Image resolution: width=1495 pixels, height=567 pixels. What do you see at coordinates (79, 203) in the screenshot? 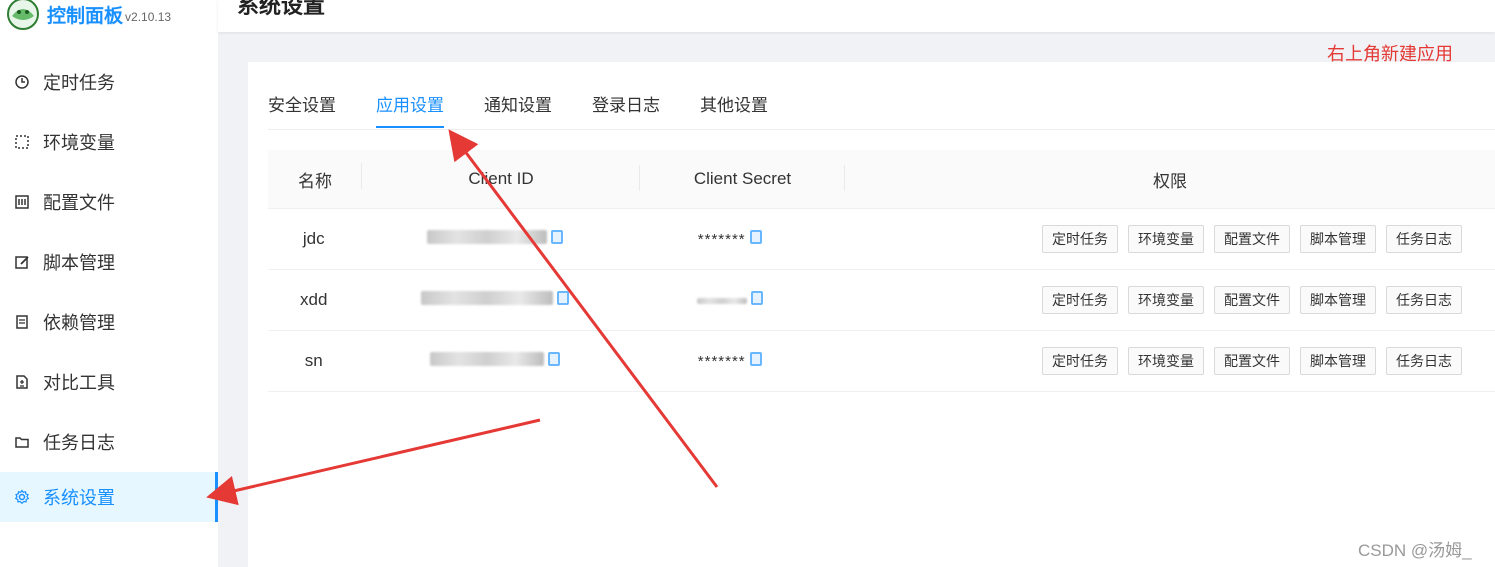
I see `sidebar-item-label: 配置文件` at bounding box center [79, 203].